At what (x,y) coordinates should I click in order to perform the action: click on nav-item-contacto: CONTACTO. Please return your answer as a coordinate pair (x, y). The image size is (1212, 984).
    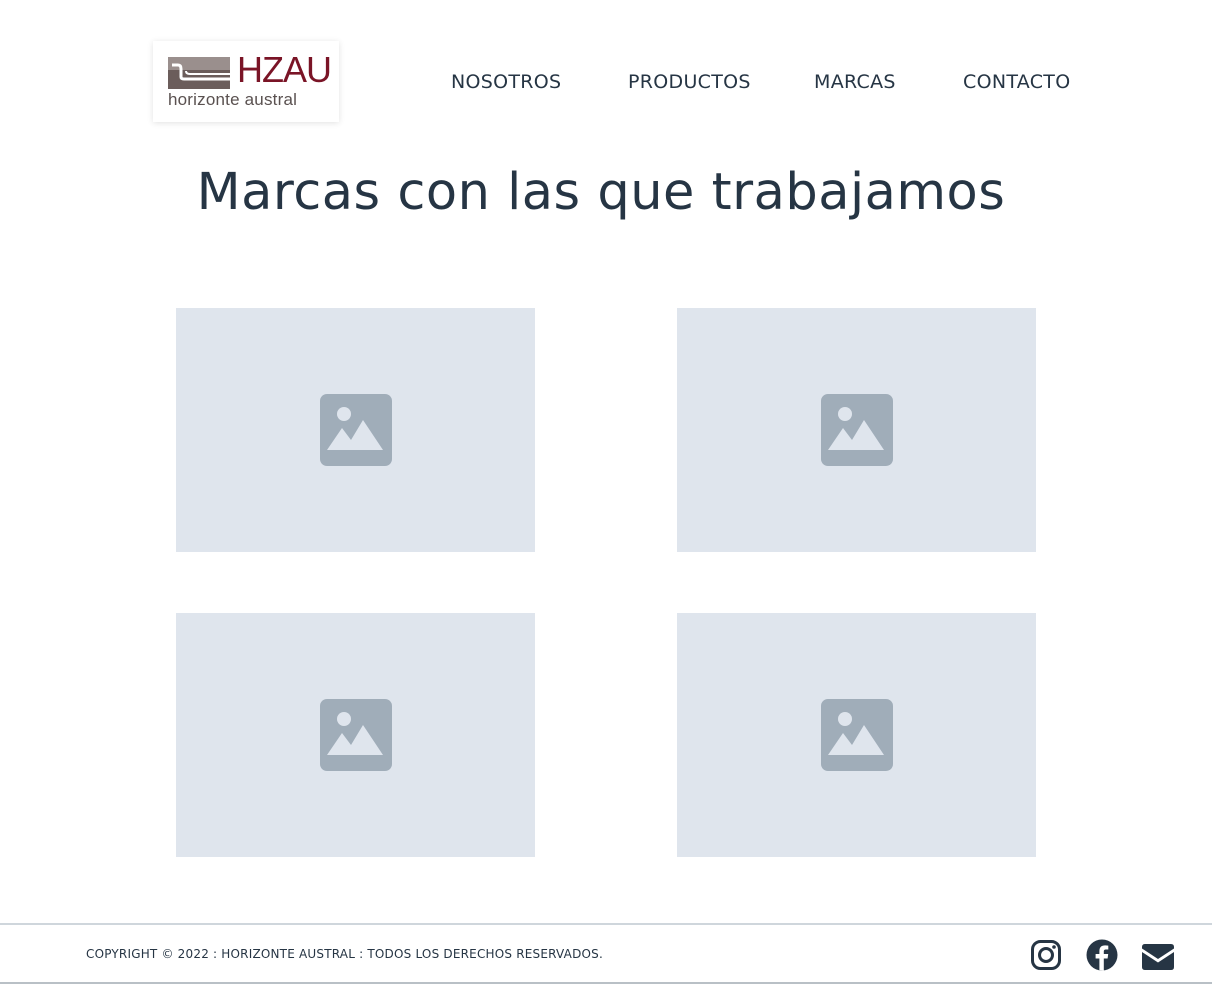
    Looking at the image, I should click on (1016, 82).